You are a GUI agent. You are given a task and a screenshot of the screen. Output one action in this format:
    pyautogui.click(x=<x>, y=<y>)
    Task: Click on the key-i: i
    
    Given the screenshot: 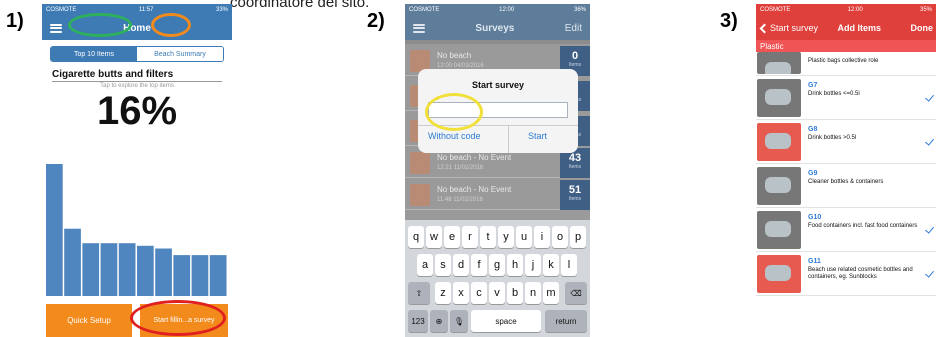 What is the action you would take?
    pyautogui.click(x=542, y=237)
    